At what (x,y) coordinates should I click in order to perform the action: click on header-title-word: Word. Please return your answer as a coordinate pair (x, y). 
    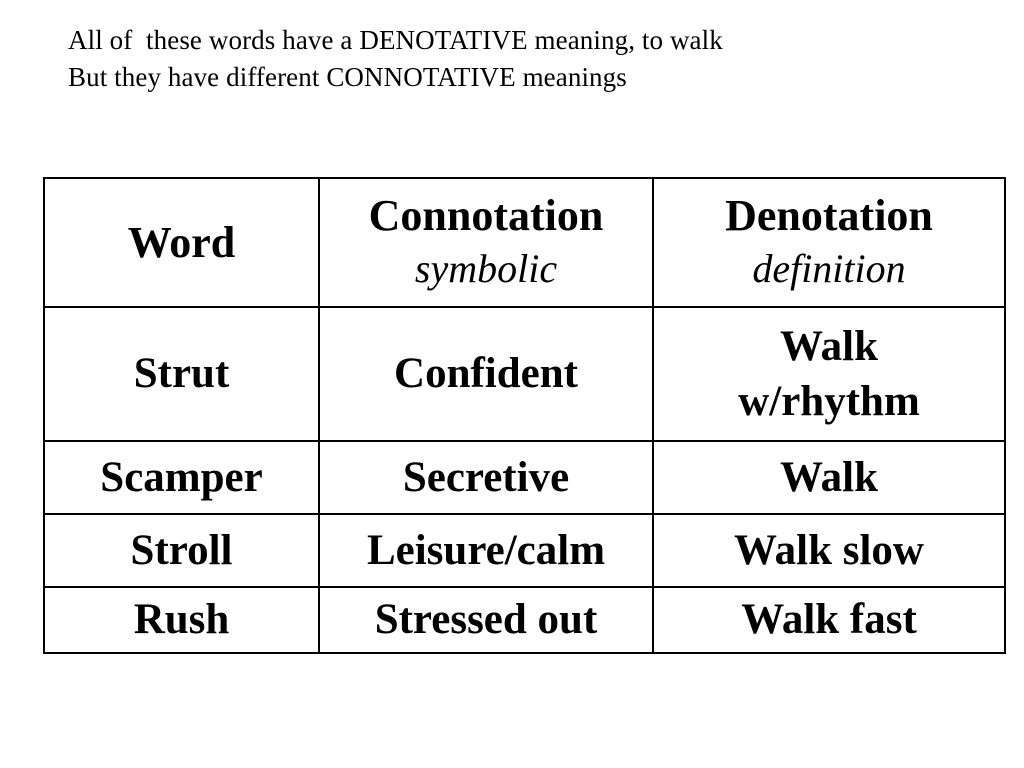
    Looking at the image, I should click on (181, 242).